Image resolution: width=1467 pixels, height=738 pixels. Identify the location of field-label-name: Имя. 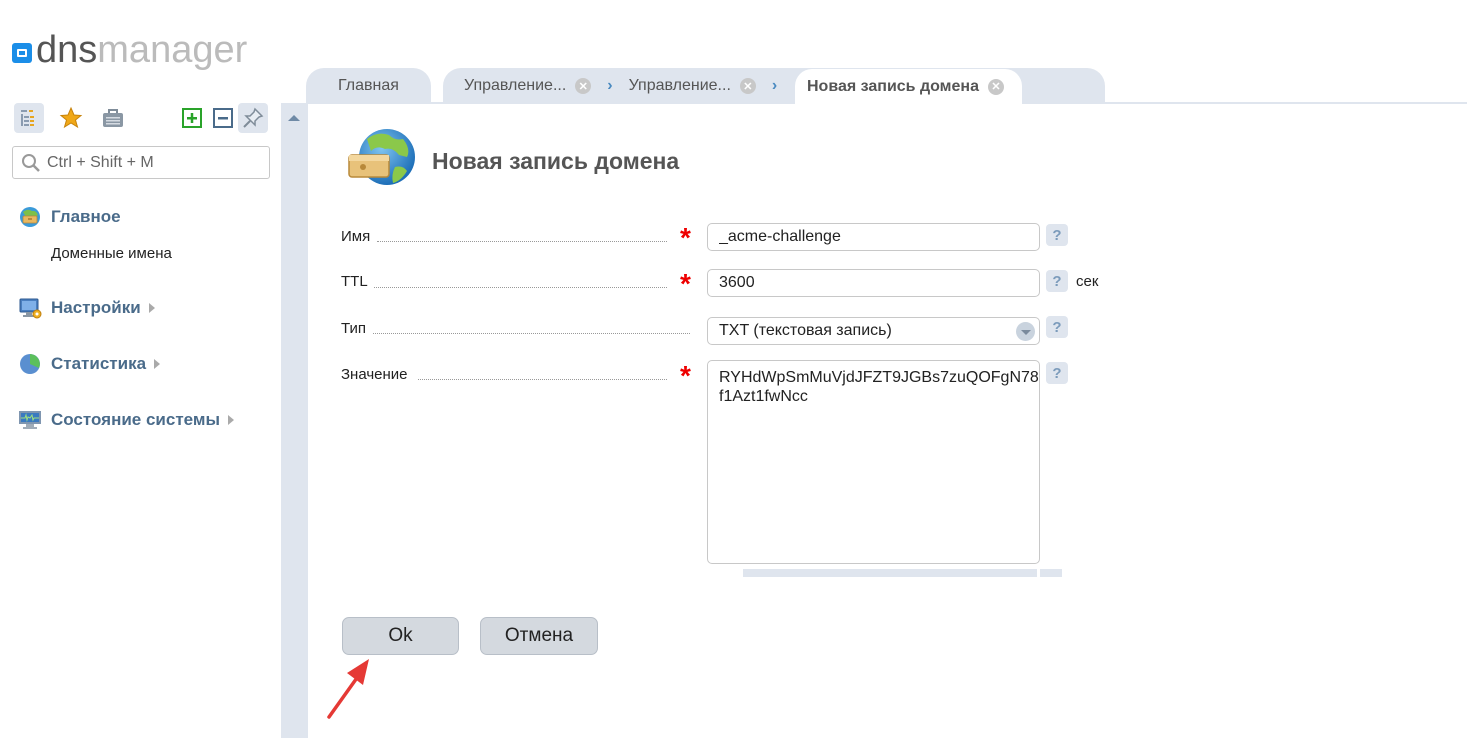
(356, 236).